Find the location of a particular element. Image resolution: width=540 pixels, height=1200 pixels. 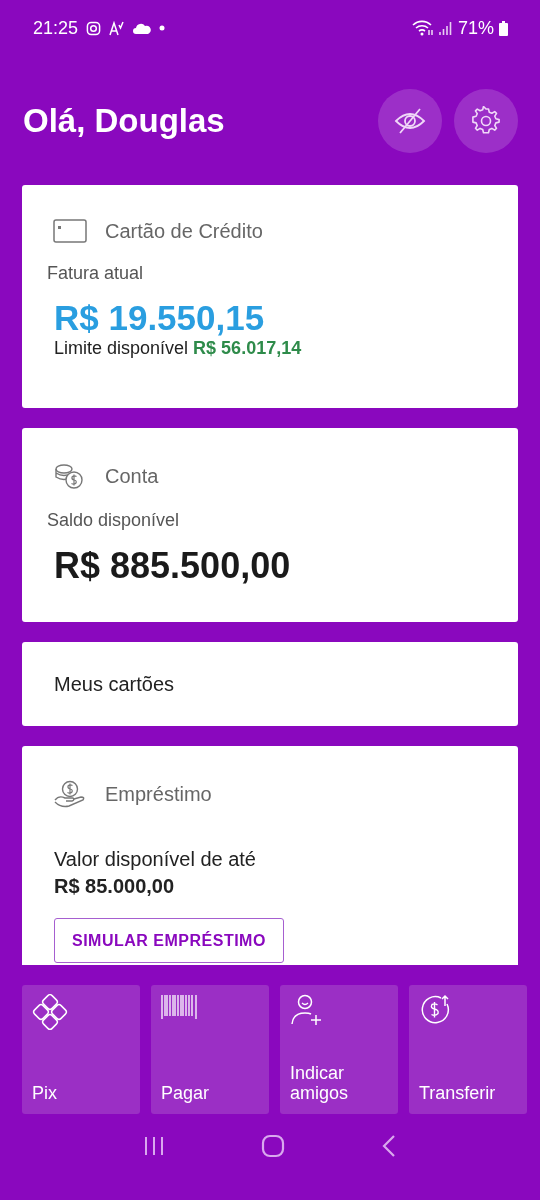

account-panel: Conta Saldo disponível R$ 885.500,00 is located at coordinates (270, 525).